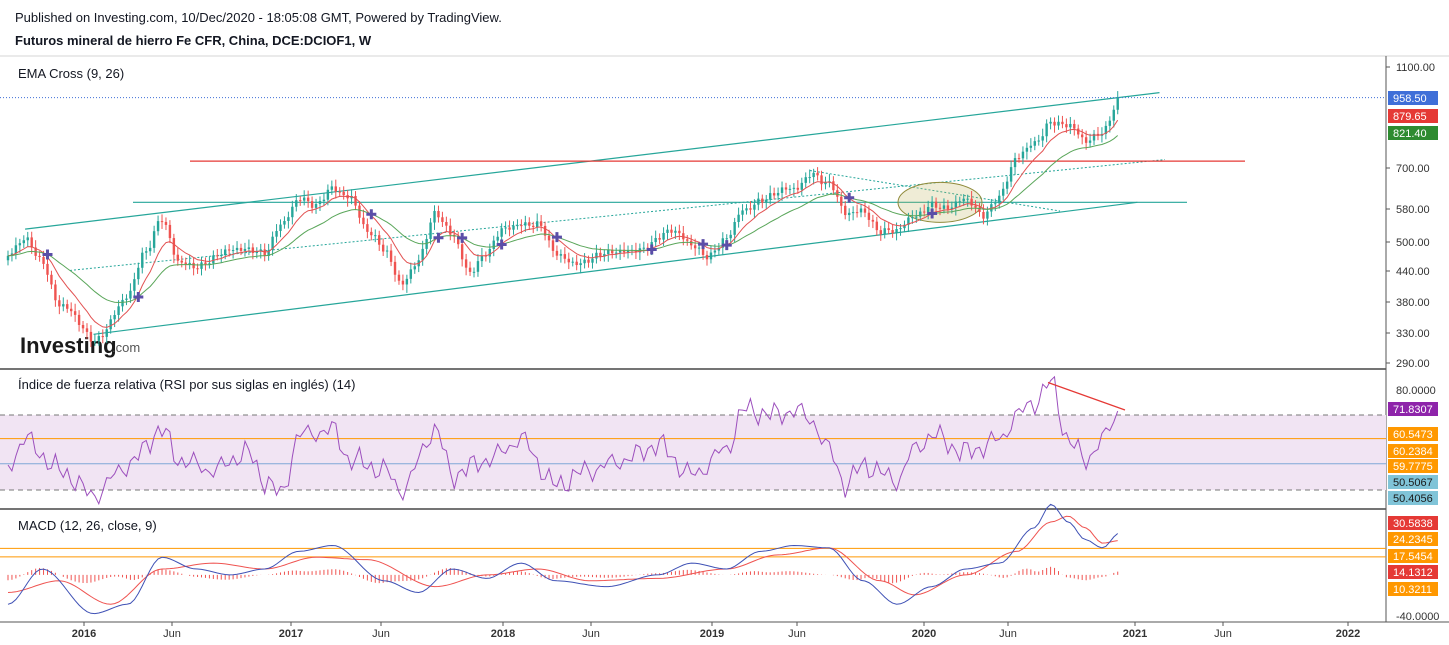  I want to click on ema-cross-marker, so click(438, 237).